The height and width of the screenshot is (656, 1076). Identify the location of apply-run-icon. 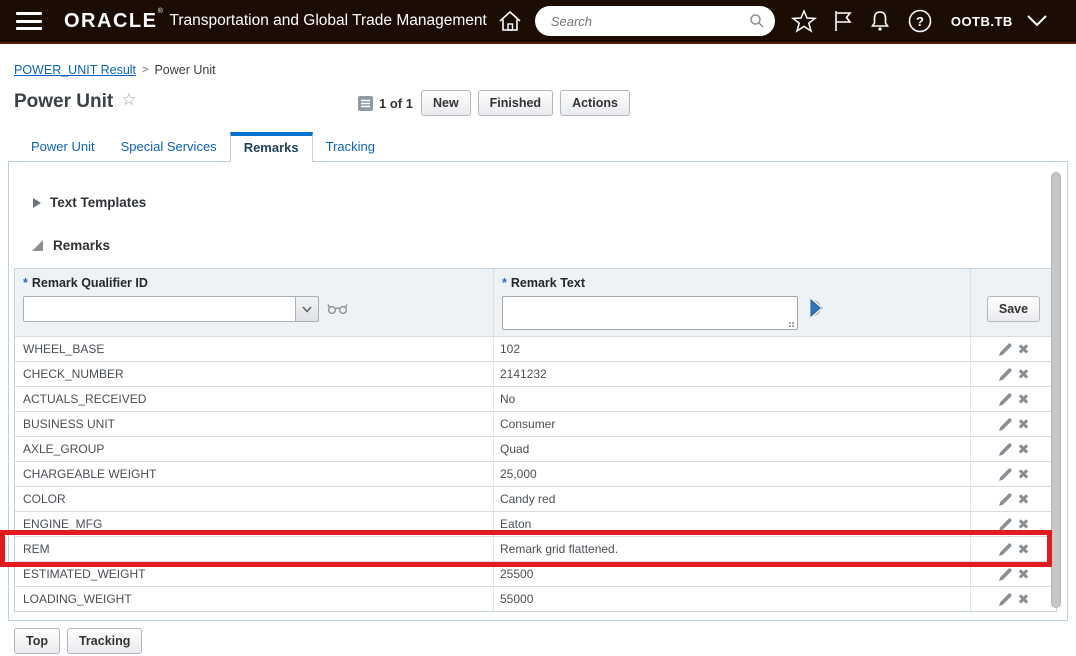
(817, 308).